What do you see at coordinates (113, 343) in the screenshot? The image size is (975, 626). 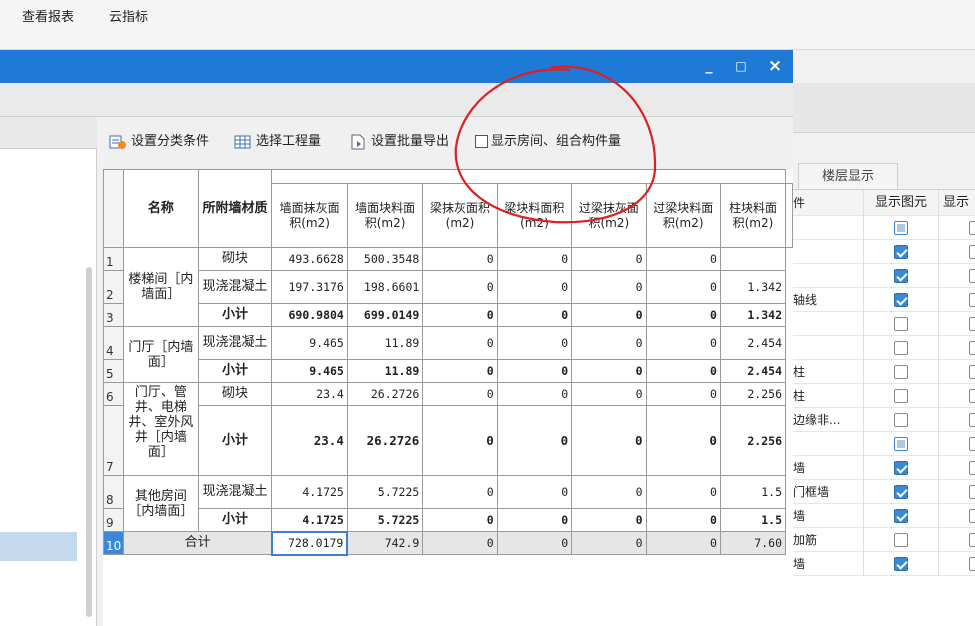 I see `row-number: 4` at bounding box center [113, 343].